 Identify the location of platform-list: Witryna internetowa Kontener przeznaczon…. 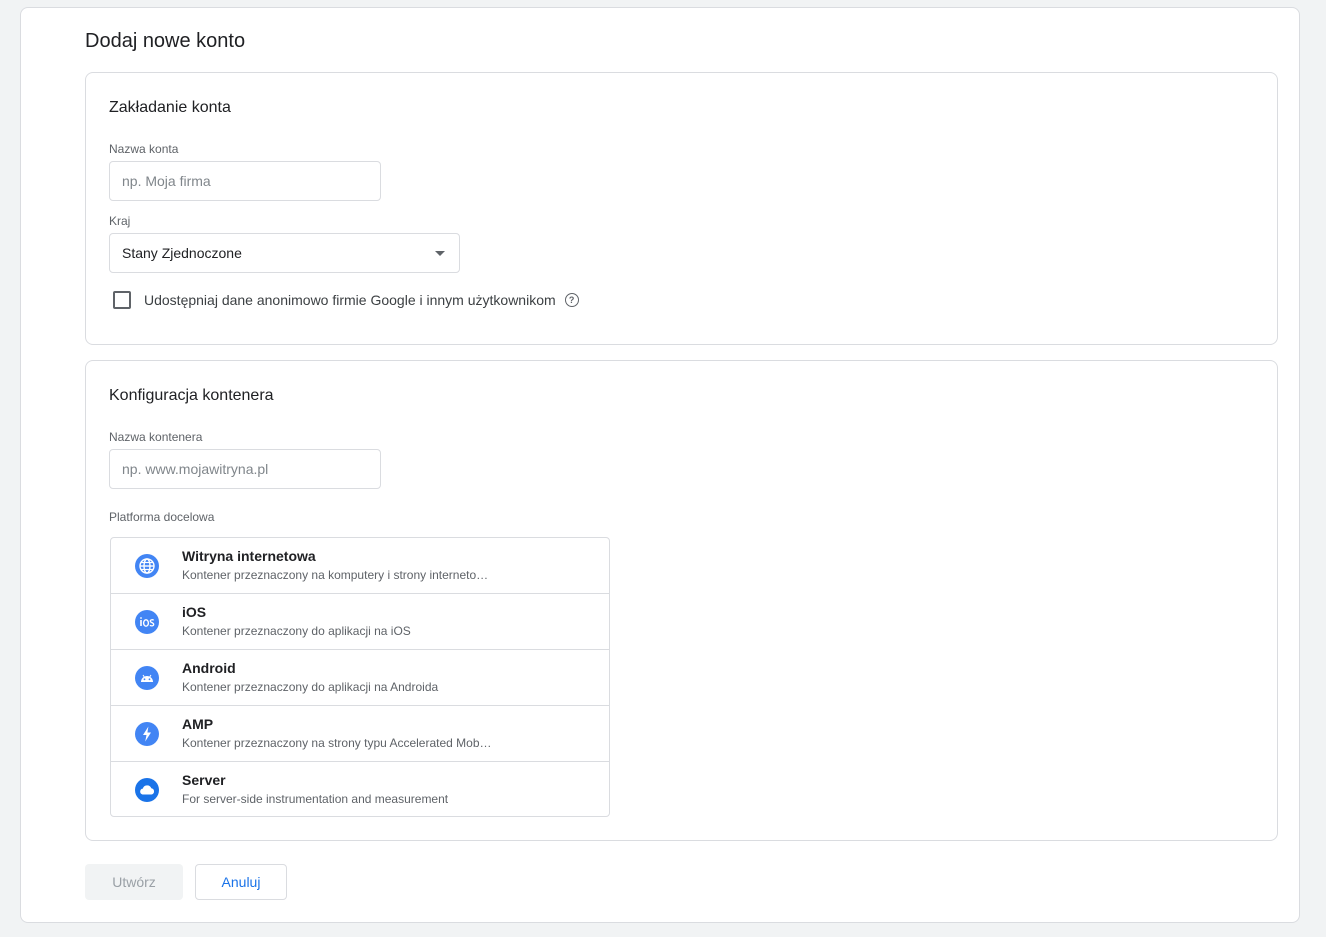
(360, 677).